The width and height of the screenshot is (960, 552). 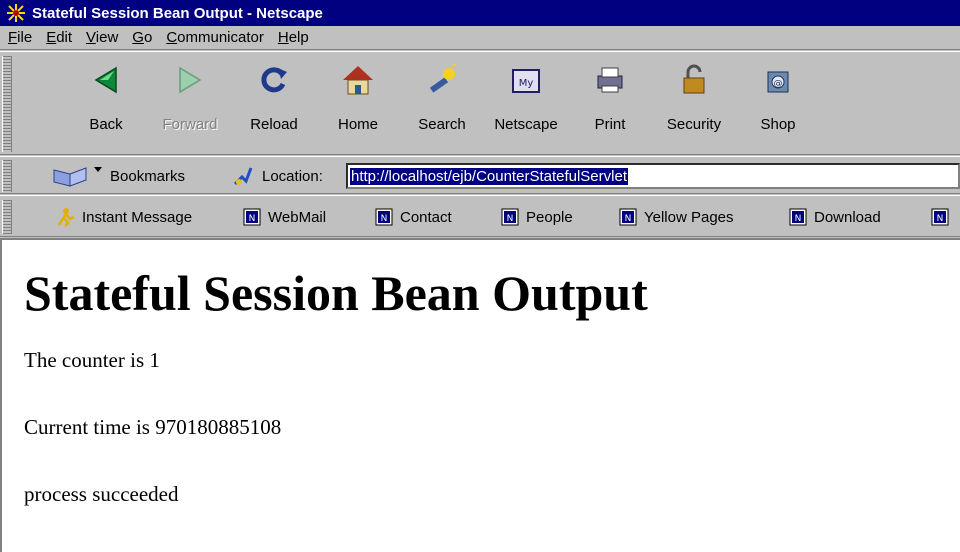 I want to click on menu-view-rest: iew, so click(x=107, y=37).